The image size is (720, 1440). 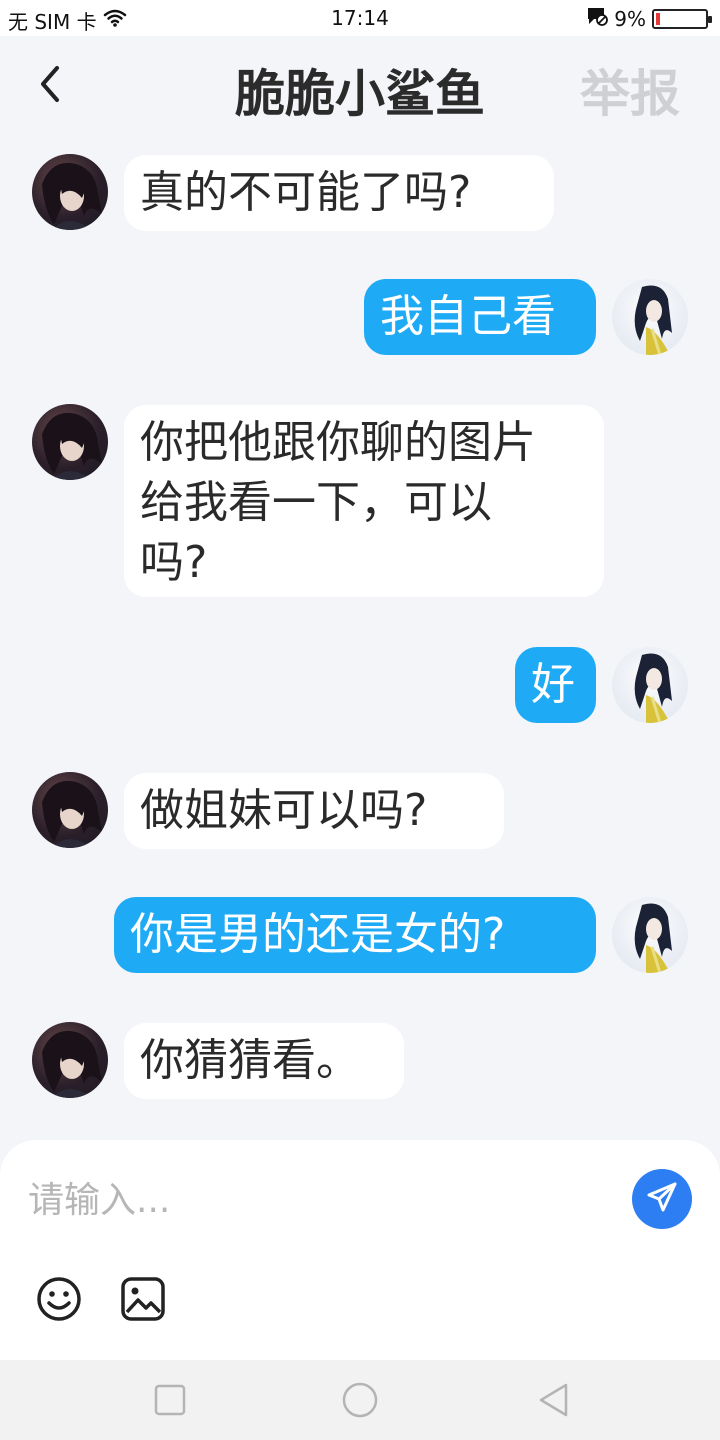 What do you see at coordinates (316, 502) in the screenshot?
I see `message-text-line: 给我看一下，可以` at bounding box center [316, 502].